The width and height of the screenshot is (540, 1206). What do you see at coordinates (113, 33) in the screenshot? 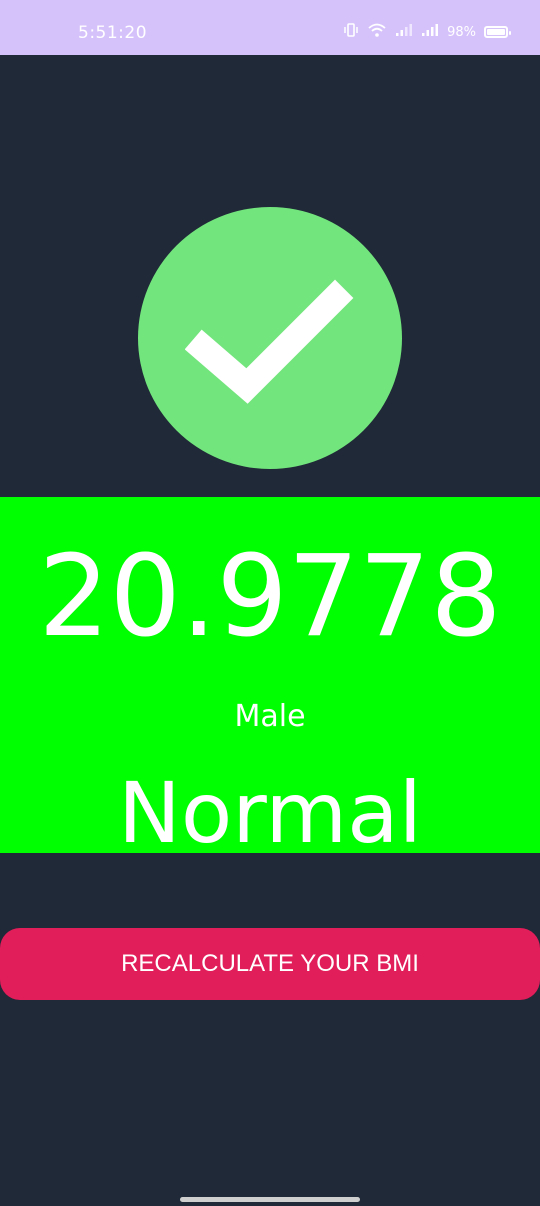
I see `status-time: 5:51:20` at bounding box center [113, 33].